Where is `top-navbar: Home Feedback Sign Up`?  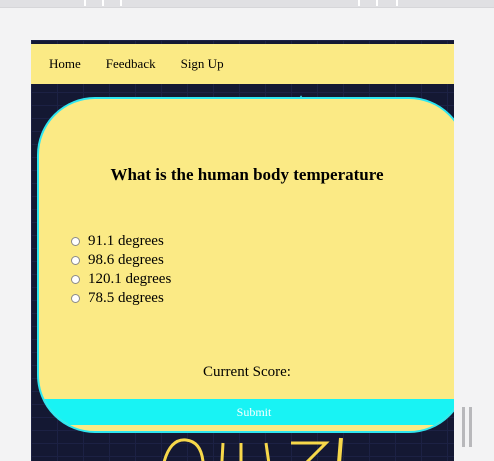 top-navbar: Home Feedback Sign Up is located at coordinates (242, 64).